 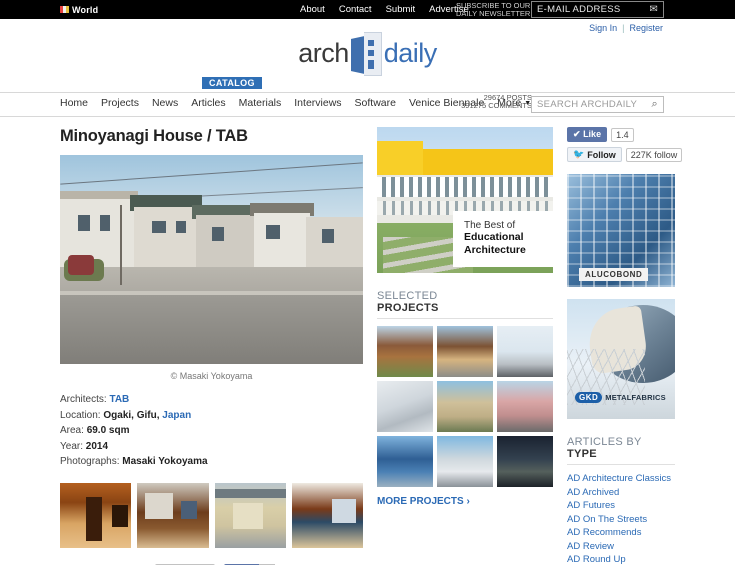 I want to click on sidebar-social-widgets: ✔ Like 1.4 🐦 Follow 227K follow, so click(x=625, y=144).